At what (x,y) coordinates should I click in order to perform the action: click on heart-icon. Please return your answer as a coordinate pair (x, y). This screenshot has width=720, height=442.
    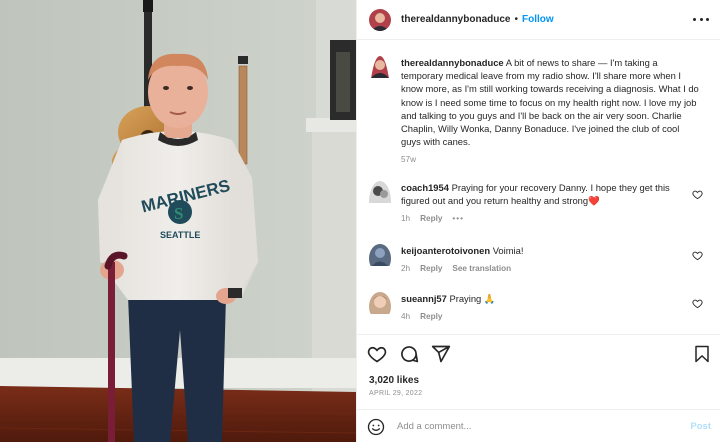
    Looking at the image, I should click on (377, 354).